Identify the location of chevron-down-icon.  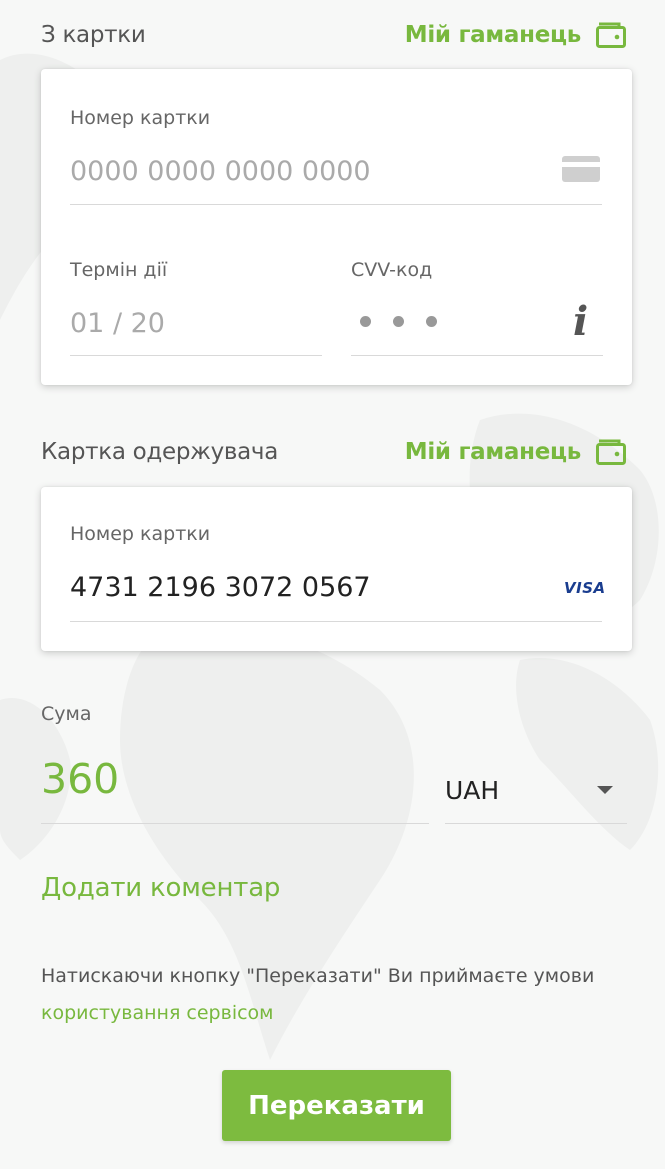
(605, 790).